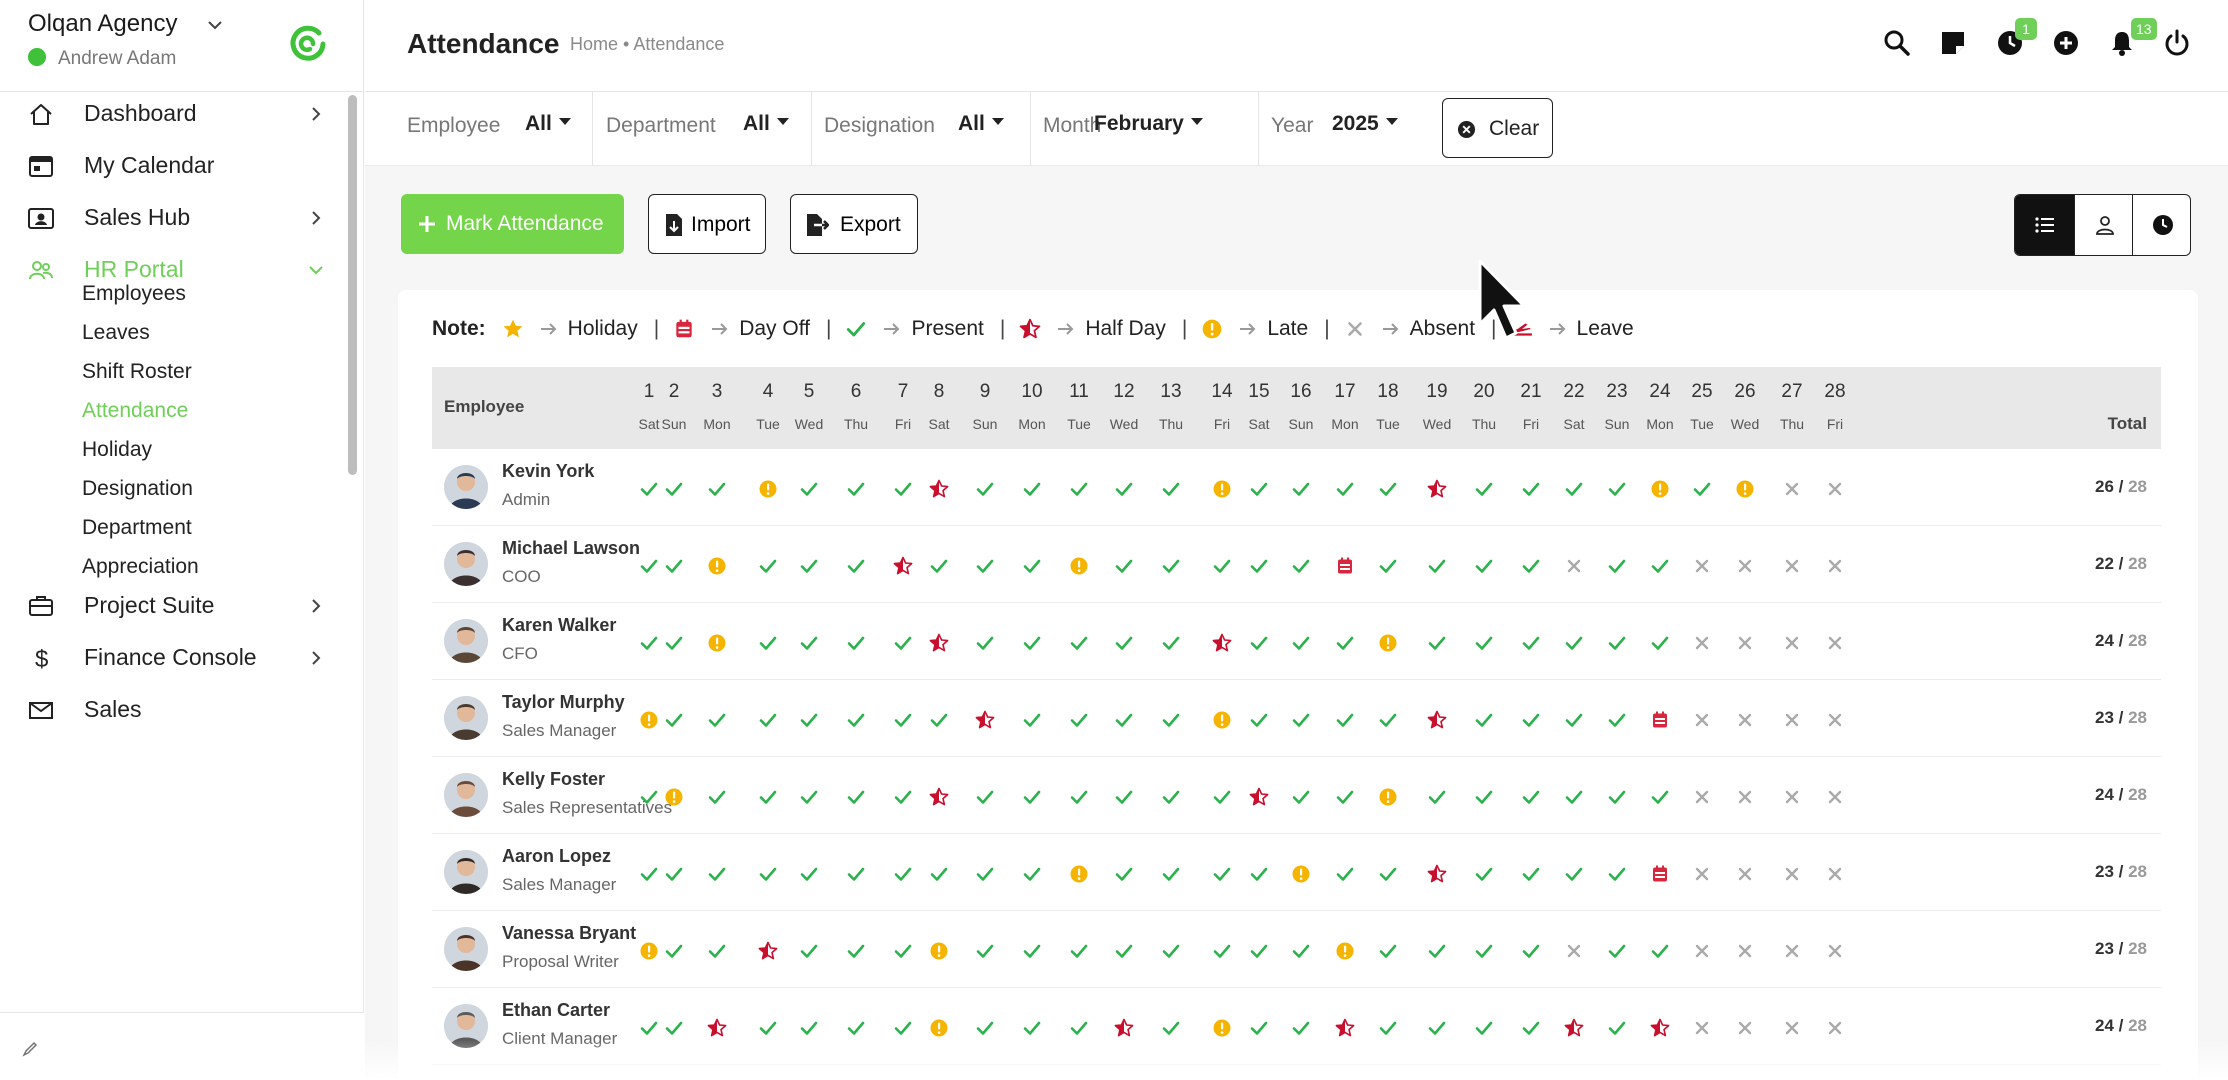  Describe the element at coordinates (1296, 795) in the screenshot. I see `table-row: Kelly Foster Sales Representatives 24 / 28` at that location.